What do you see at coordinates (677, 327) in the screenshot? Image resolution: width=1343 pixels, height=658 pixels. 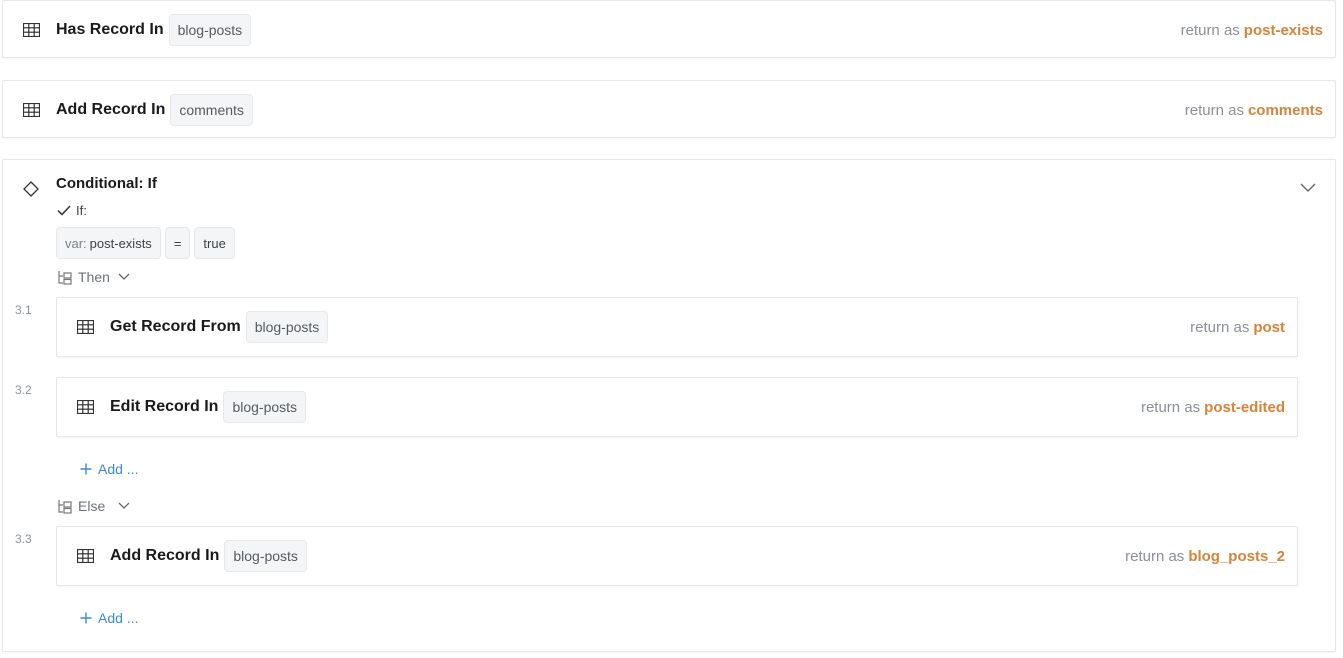 I see `step-card-get-record: Get Record From blog-posts return as post` at bounding box center [677, 327].